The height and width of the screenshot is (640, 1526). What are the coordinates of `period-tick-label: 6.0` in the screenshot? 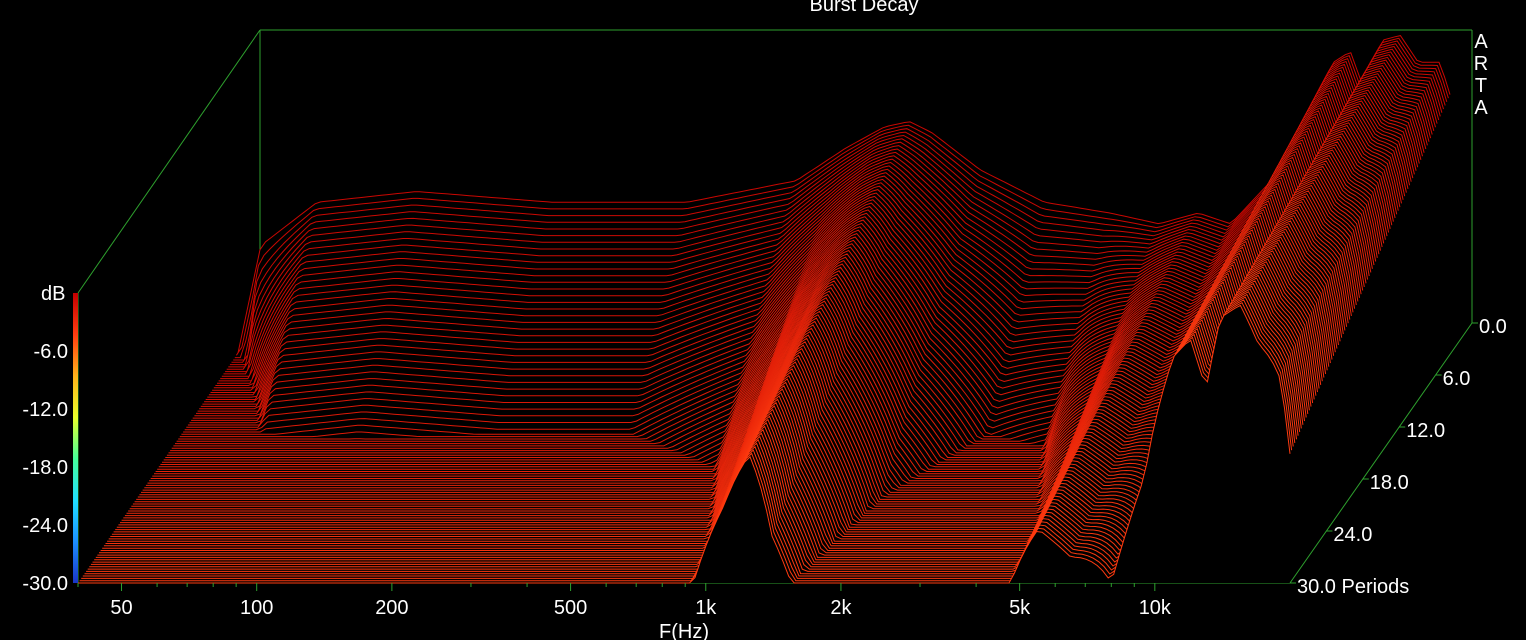 It's located at (1457, 379).